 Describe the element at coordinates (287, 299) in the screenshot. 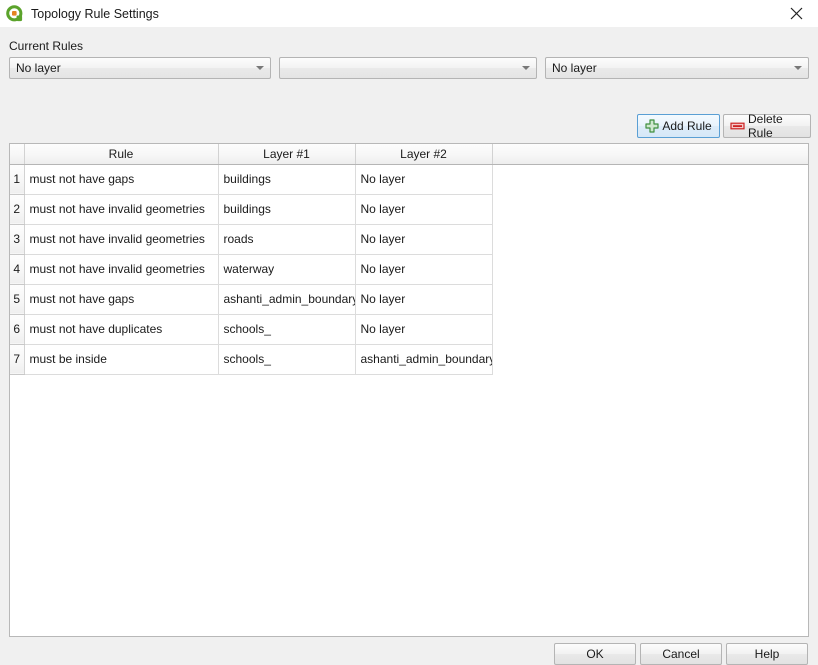

I see `cell-layer1: ashanti_admin_boundary` at that location.